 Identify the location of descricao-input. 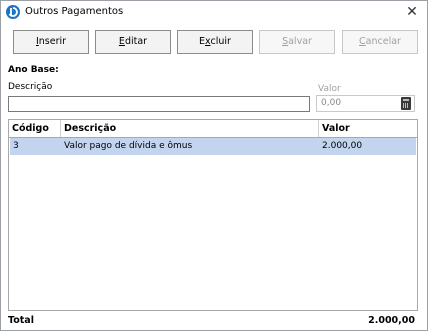
(159, 104).